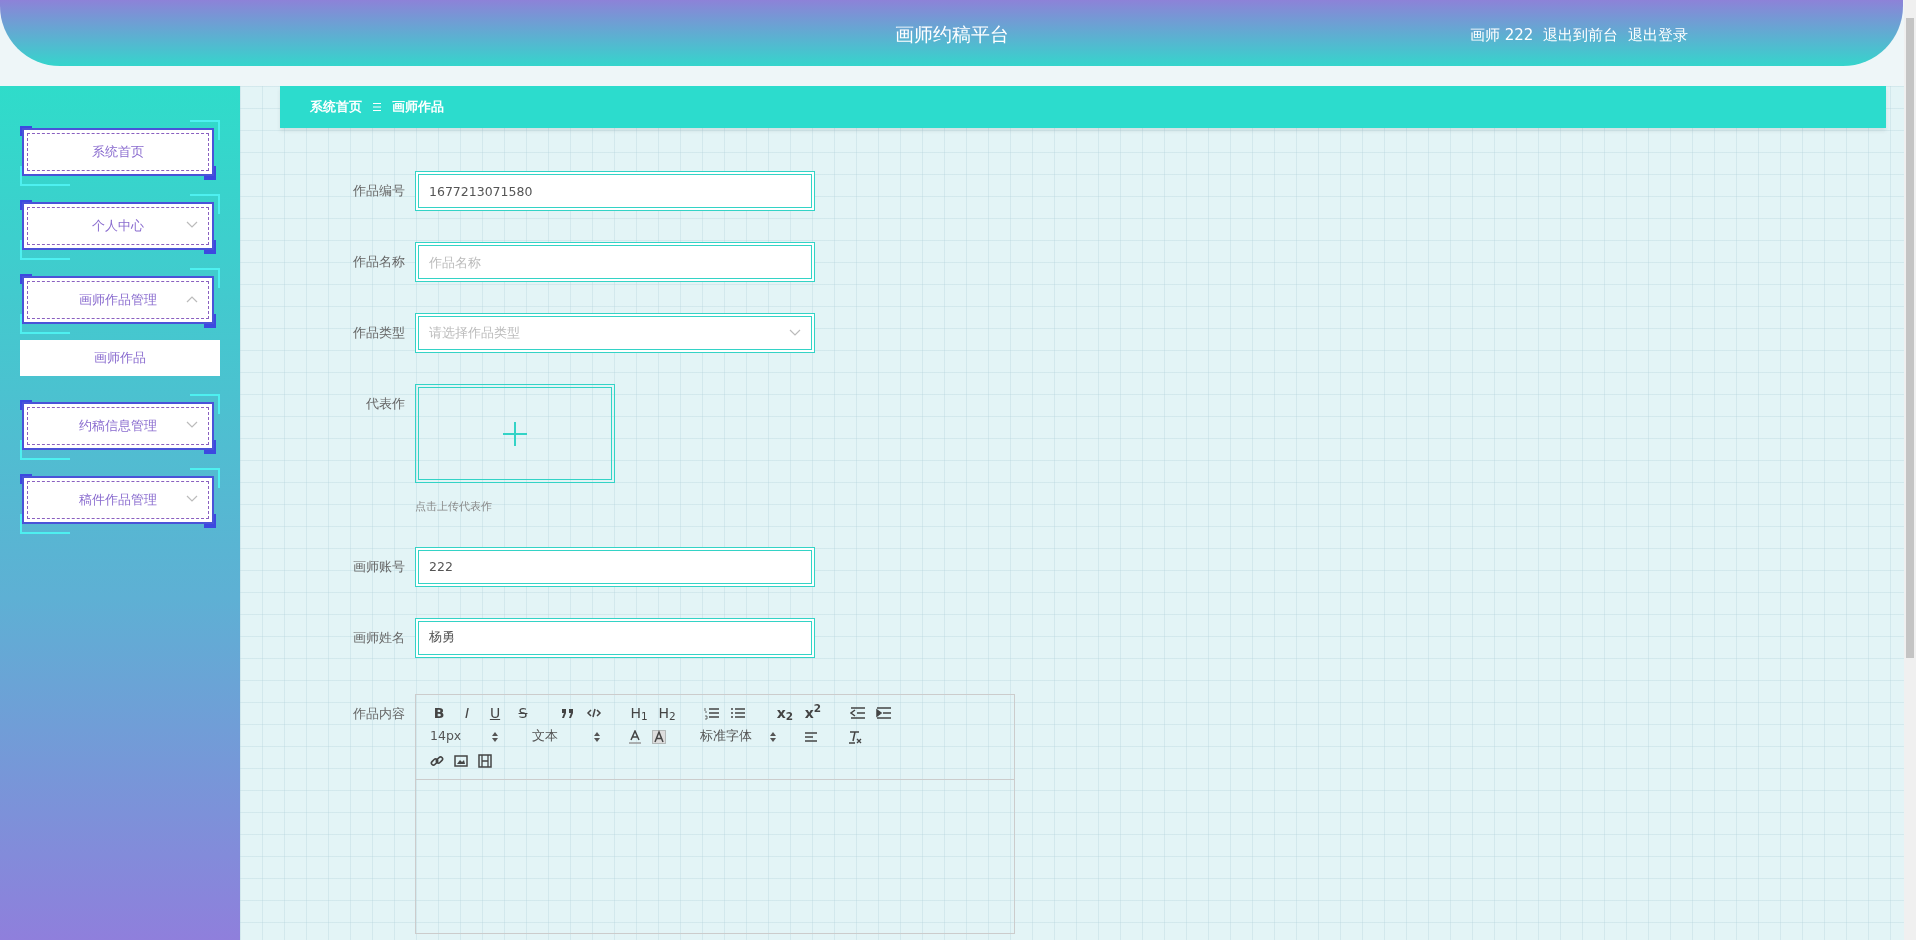  What do you see at coordinates (379, 191) in the screenshot?
I see `field-label: 作品编号` at bounding box center [379, 191].